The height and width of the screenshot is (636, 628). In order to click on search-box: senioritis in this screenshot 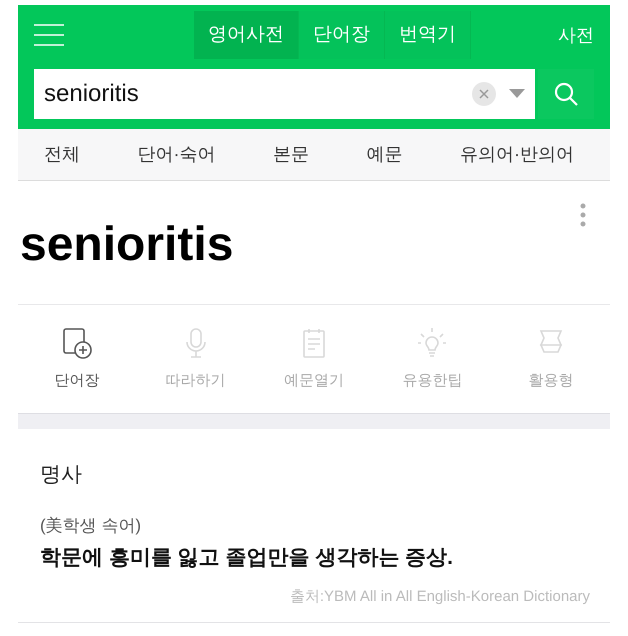, I will do `click(284, 94)`.